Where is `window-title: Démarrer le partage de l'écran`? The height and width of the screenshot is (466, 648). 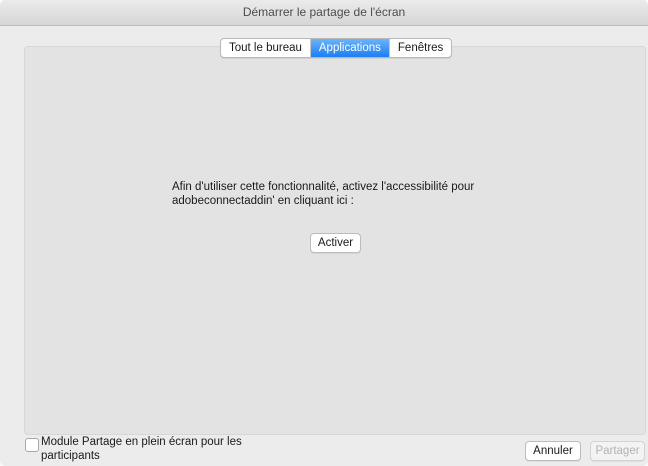 window-title: Démarrer le partage de l'écran is located at coordinates (324, 13).